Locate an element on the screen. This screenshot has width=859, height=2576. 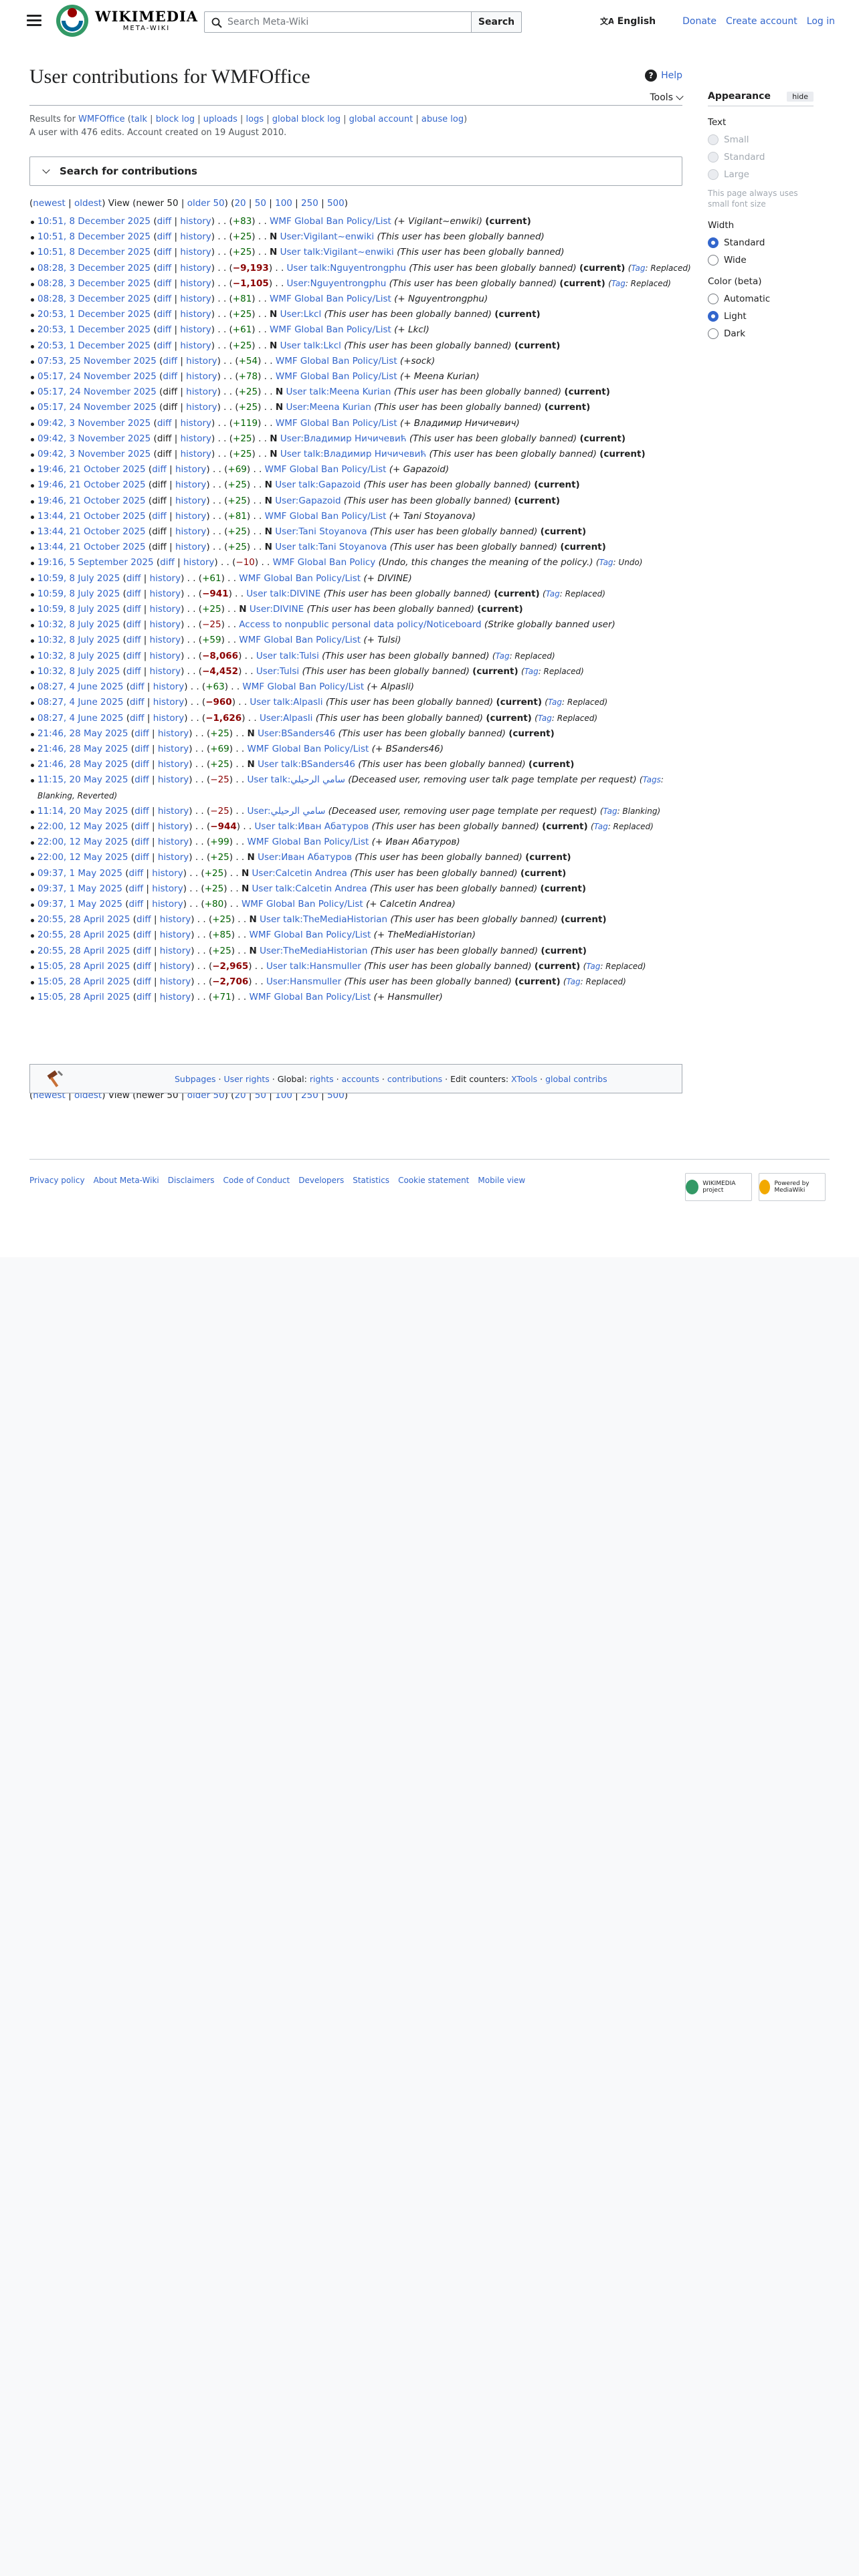
contribution-date-link: 13:44, 21 October 2025 is located at coordinates (91, 531).